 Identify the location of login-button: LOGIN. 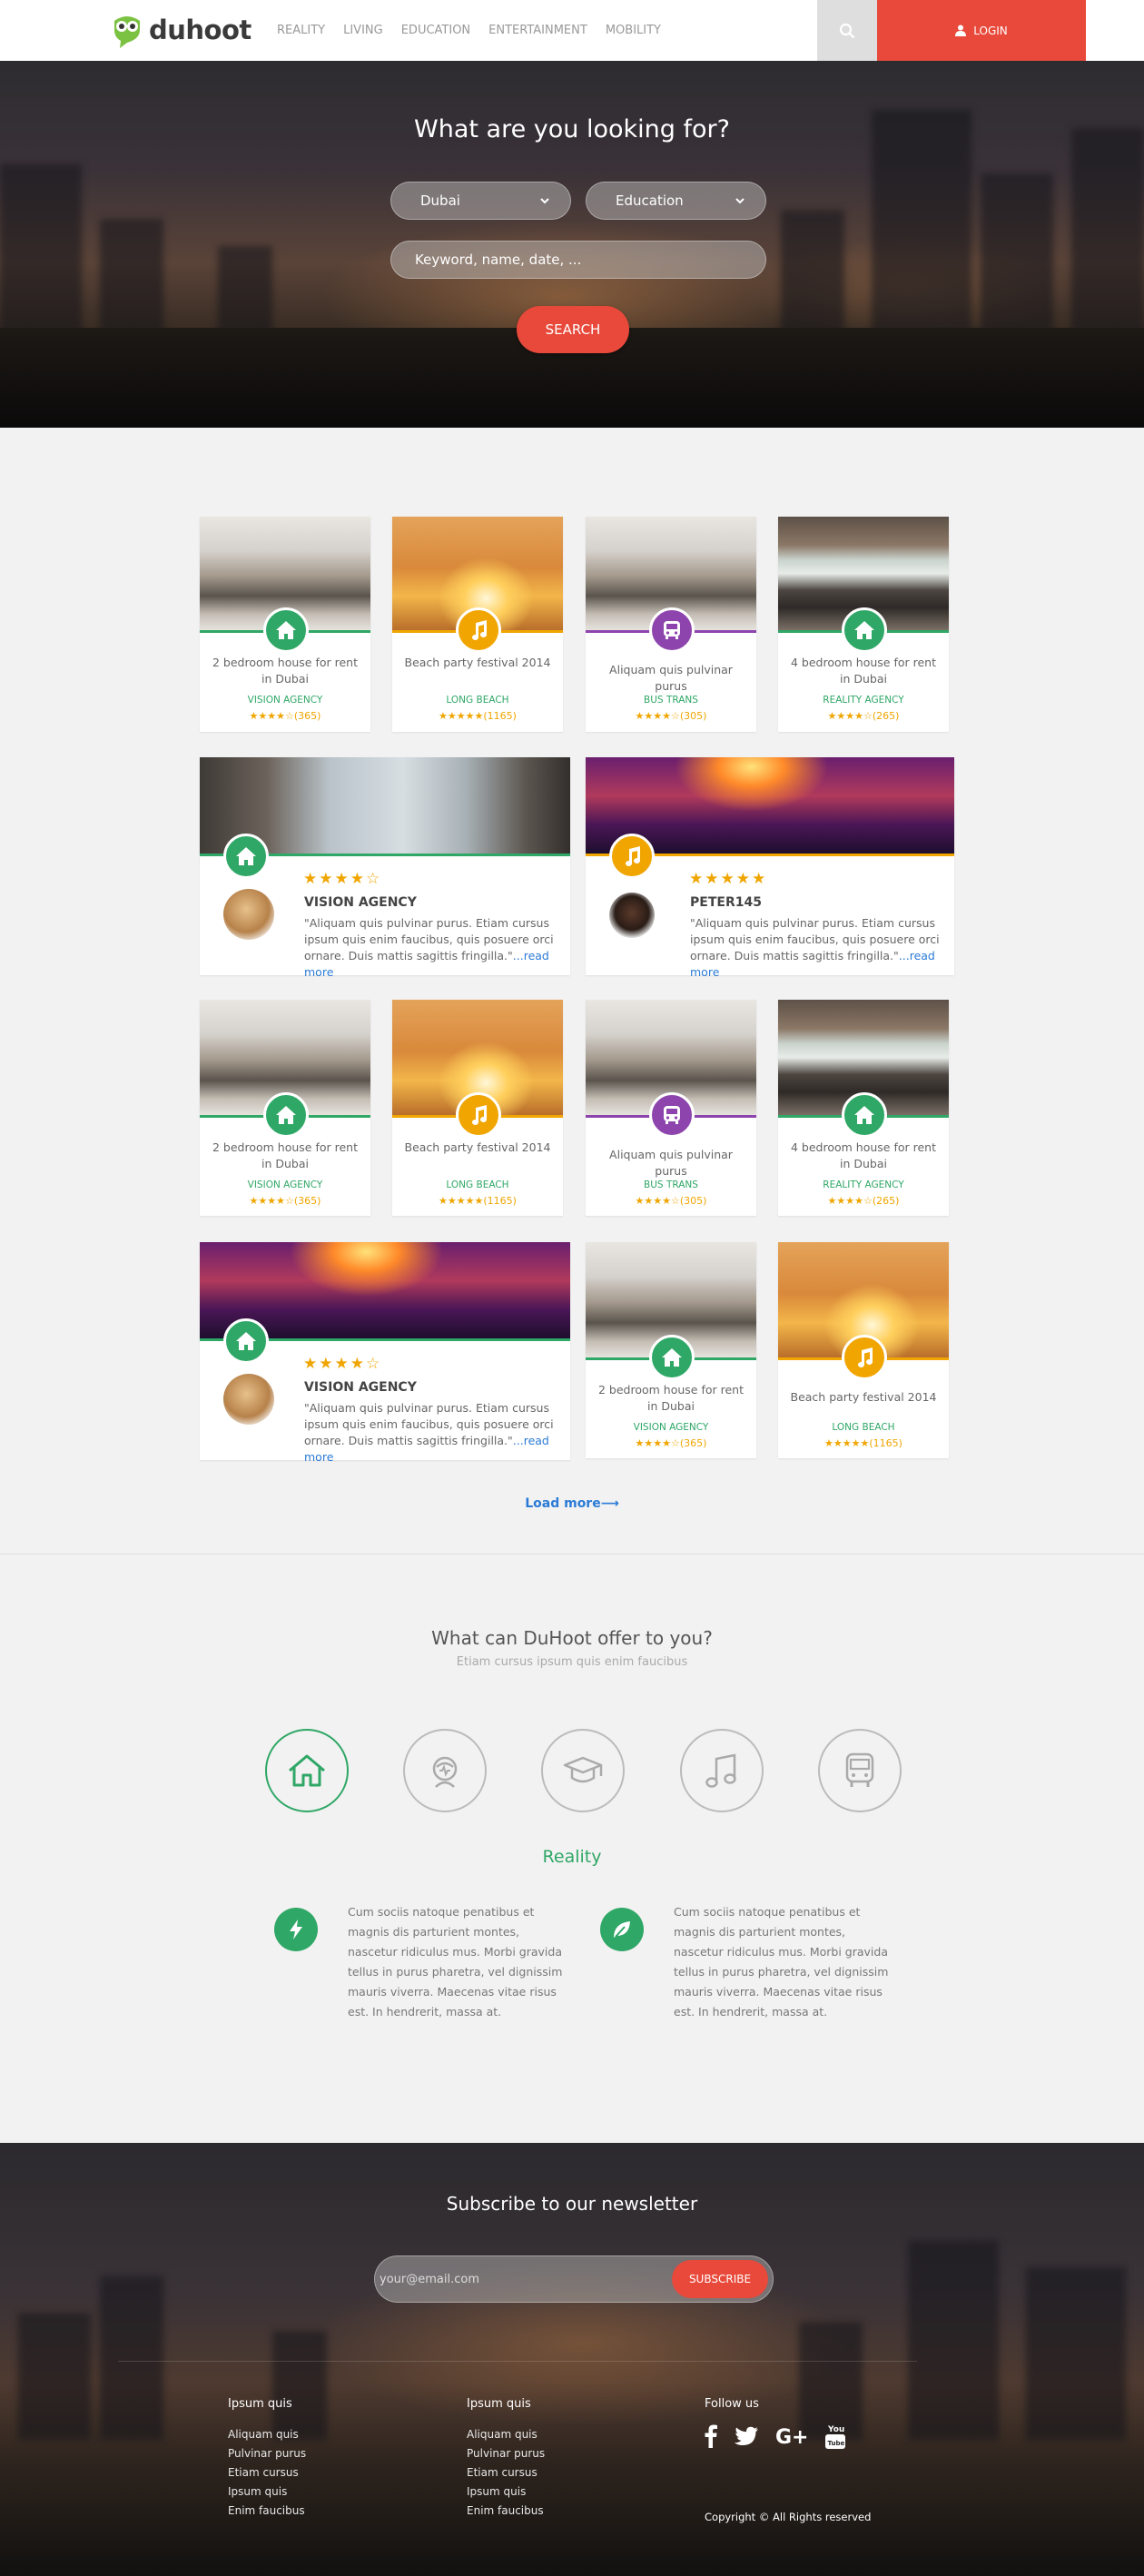
(981, 30).